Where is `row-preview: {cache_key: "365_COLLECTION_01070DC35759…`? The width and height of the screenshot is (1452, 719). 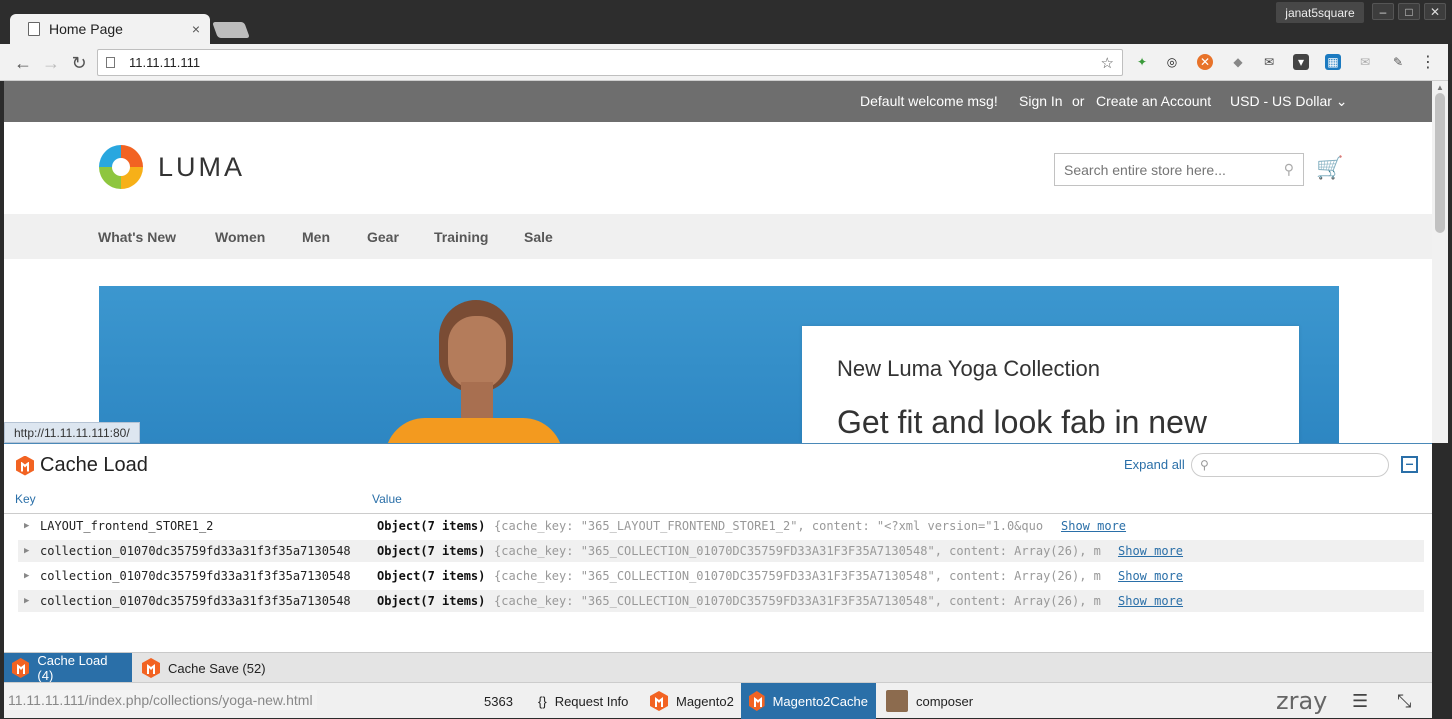 row-preview: {cache_key: "365_COLLECTION_01070DC35759… is located at coordinates (797, 576).